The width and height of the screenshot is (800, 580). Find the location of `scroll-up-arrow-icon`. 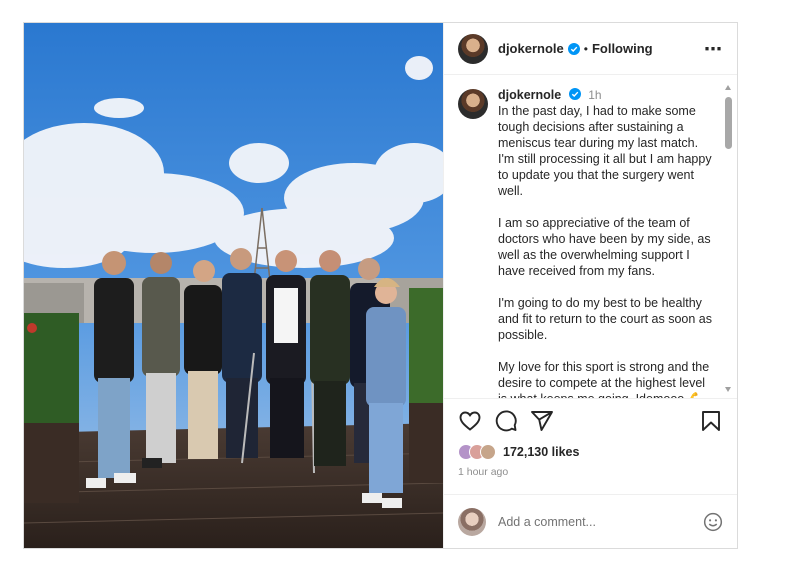

scroll-up-arrow-icon is located at coordinates (728, 87).